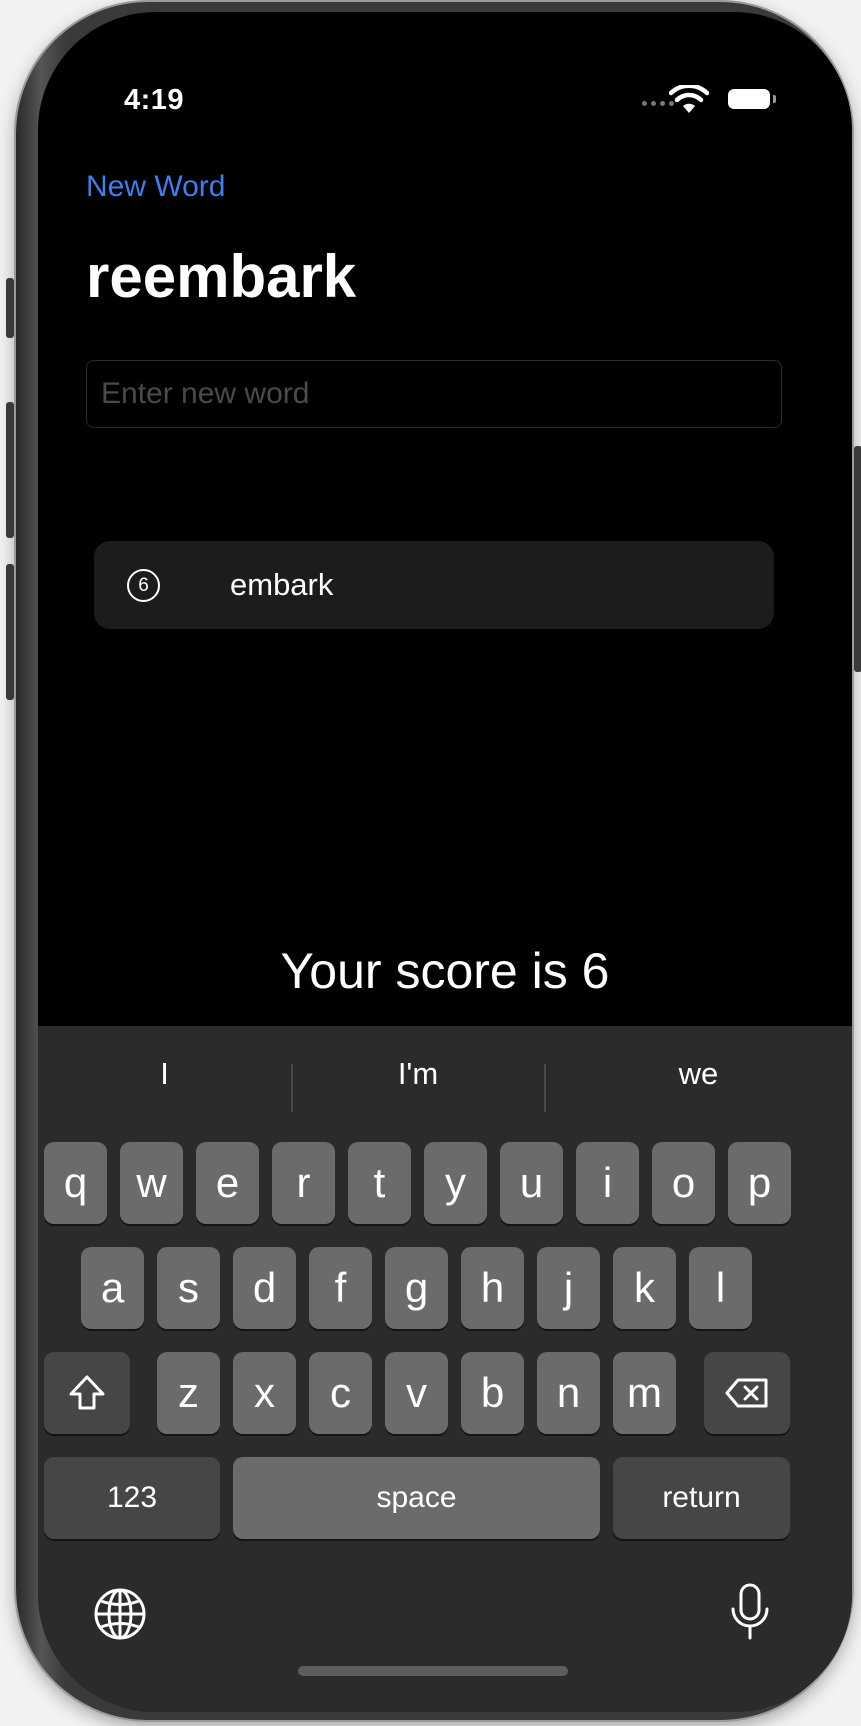 The image size is (861, 1726). What do you see at coordinates (151, 1183) in the screenshot?
I see `key-w: w` at bounding box center [151, 1183].